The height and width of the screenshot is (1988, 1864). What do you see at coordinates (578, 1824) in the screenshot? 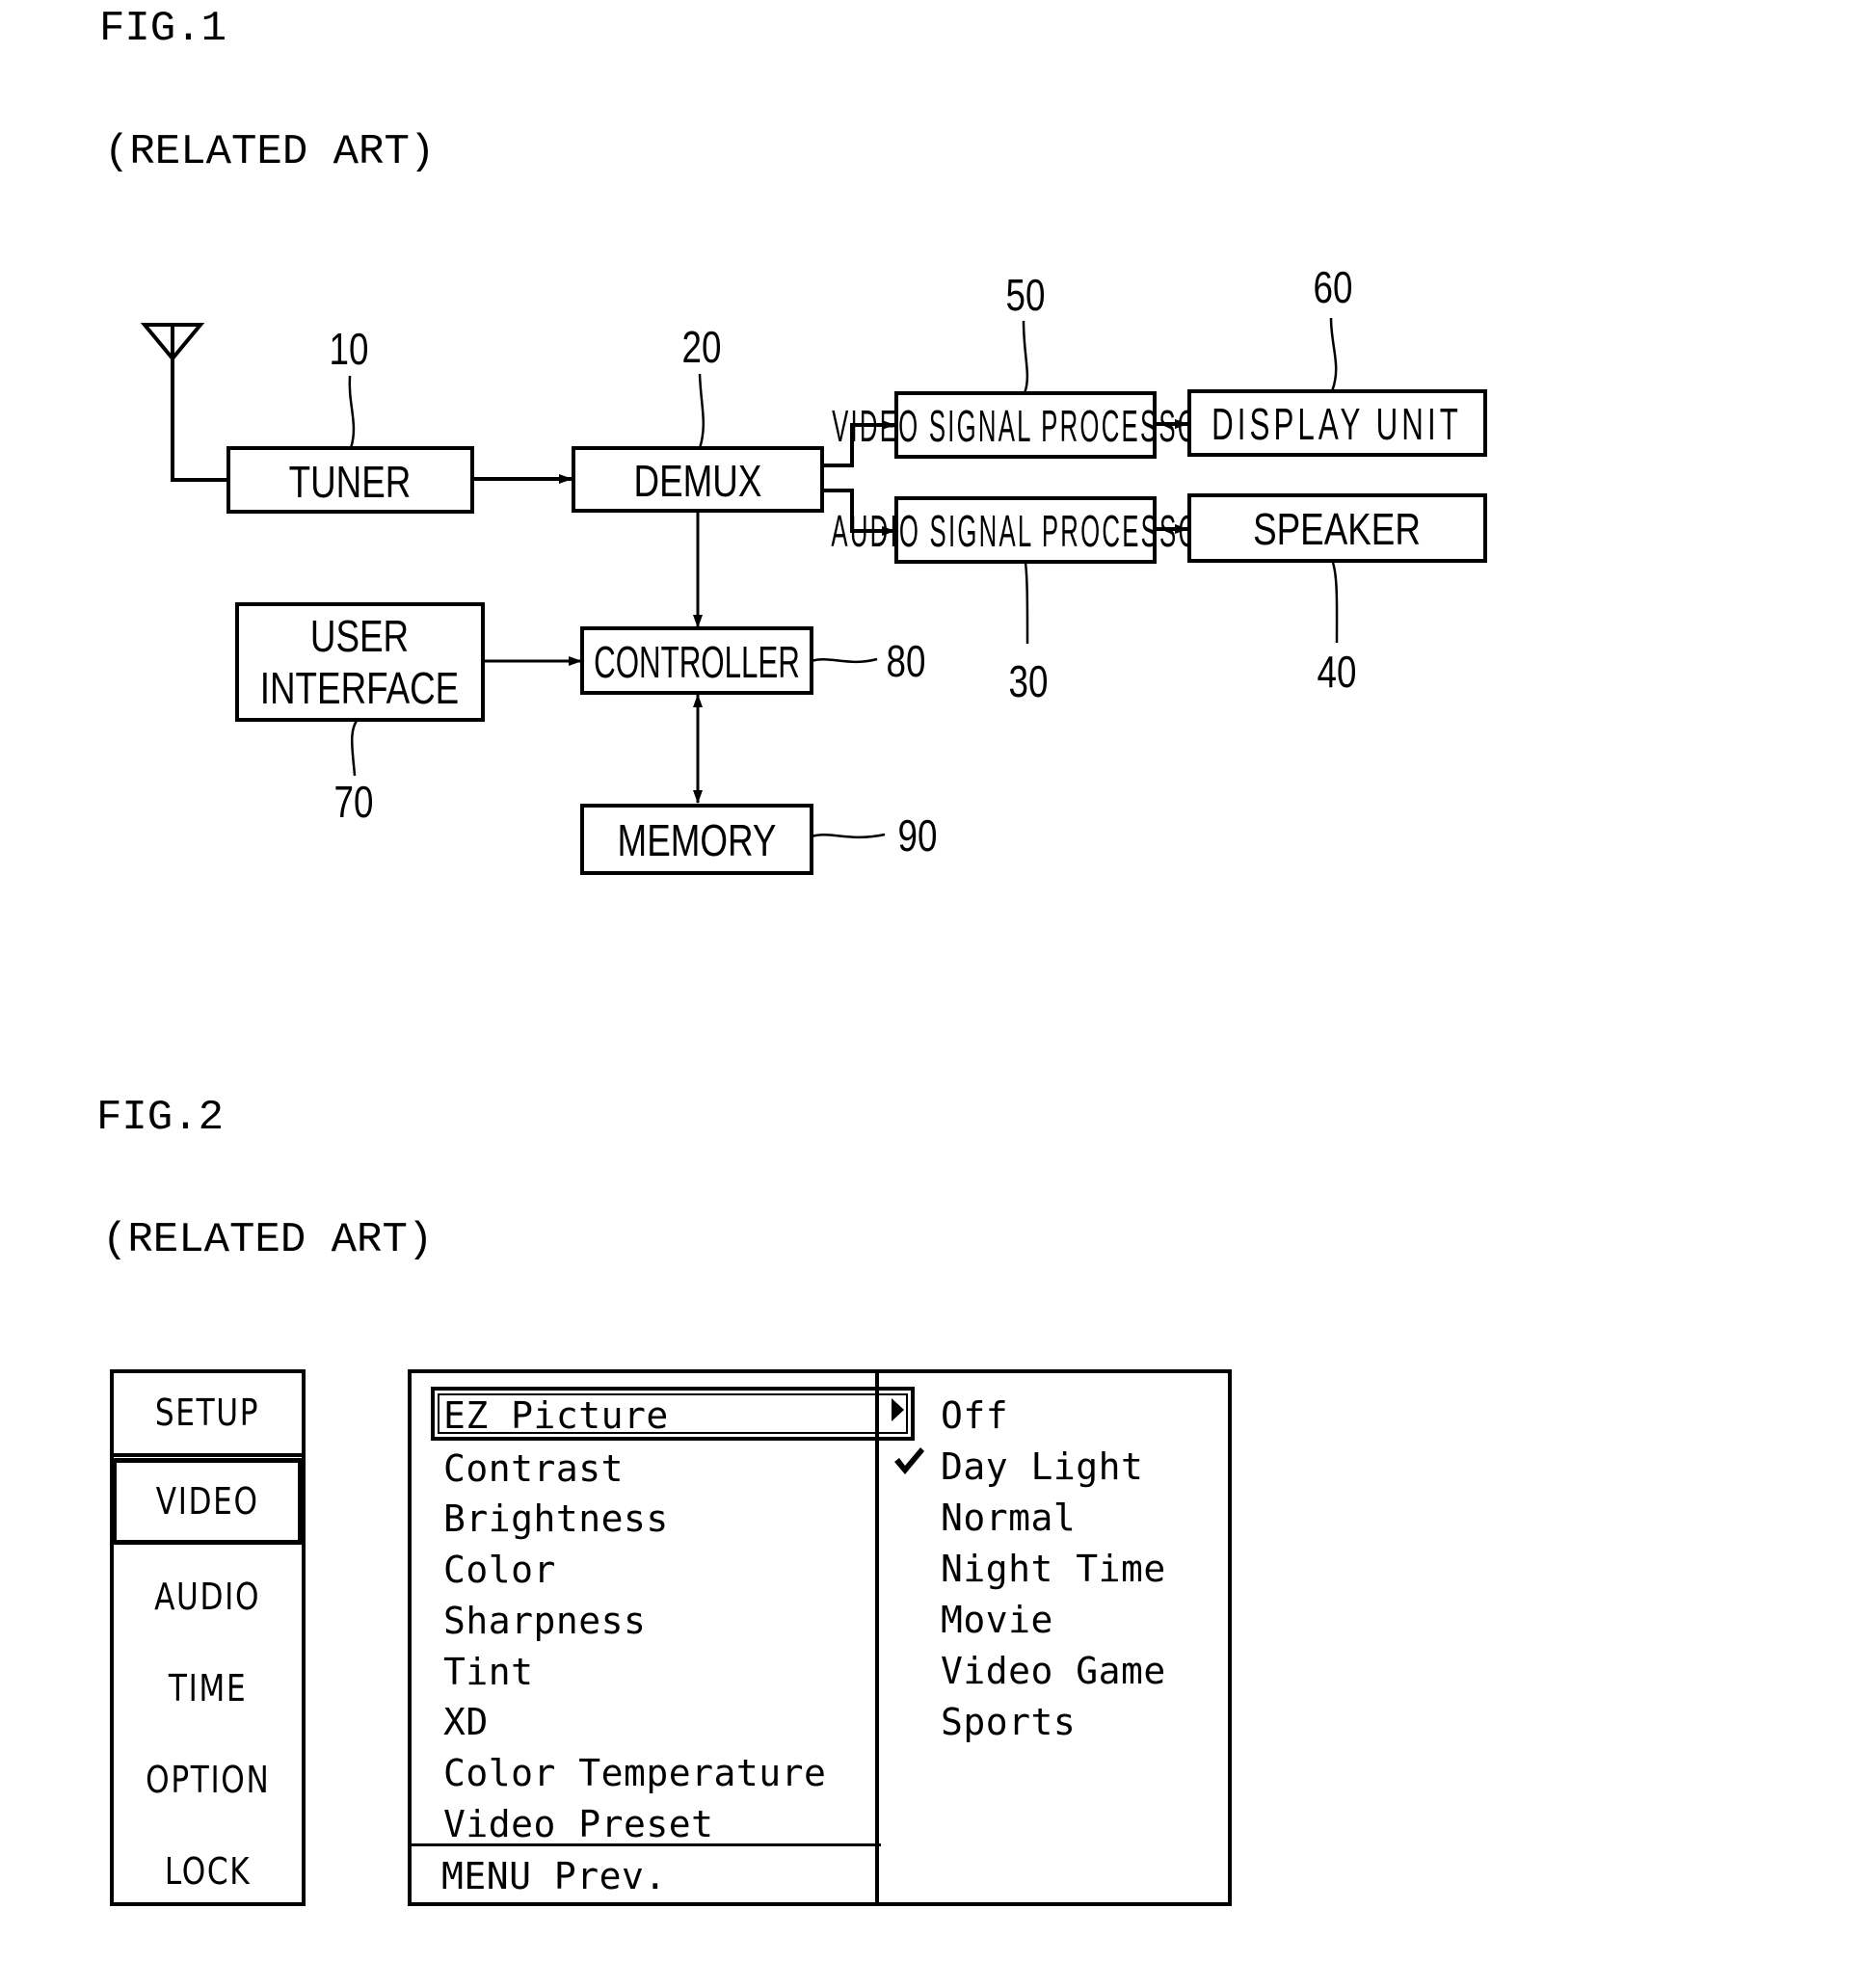
I see `menu-item-video-preset: Video Preset` at bounding box center [578, 1824].